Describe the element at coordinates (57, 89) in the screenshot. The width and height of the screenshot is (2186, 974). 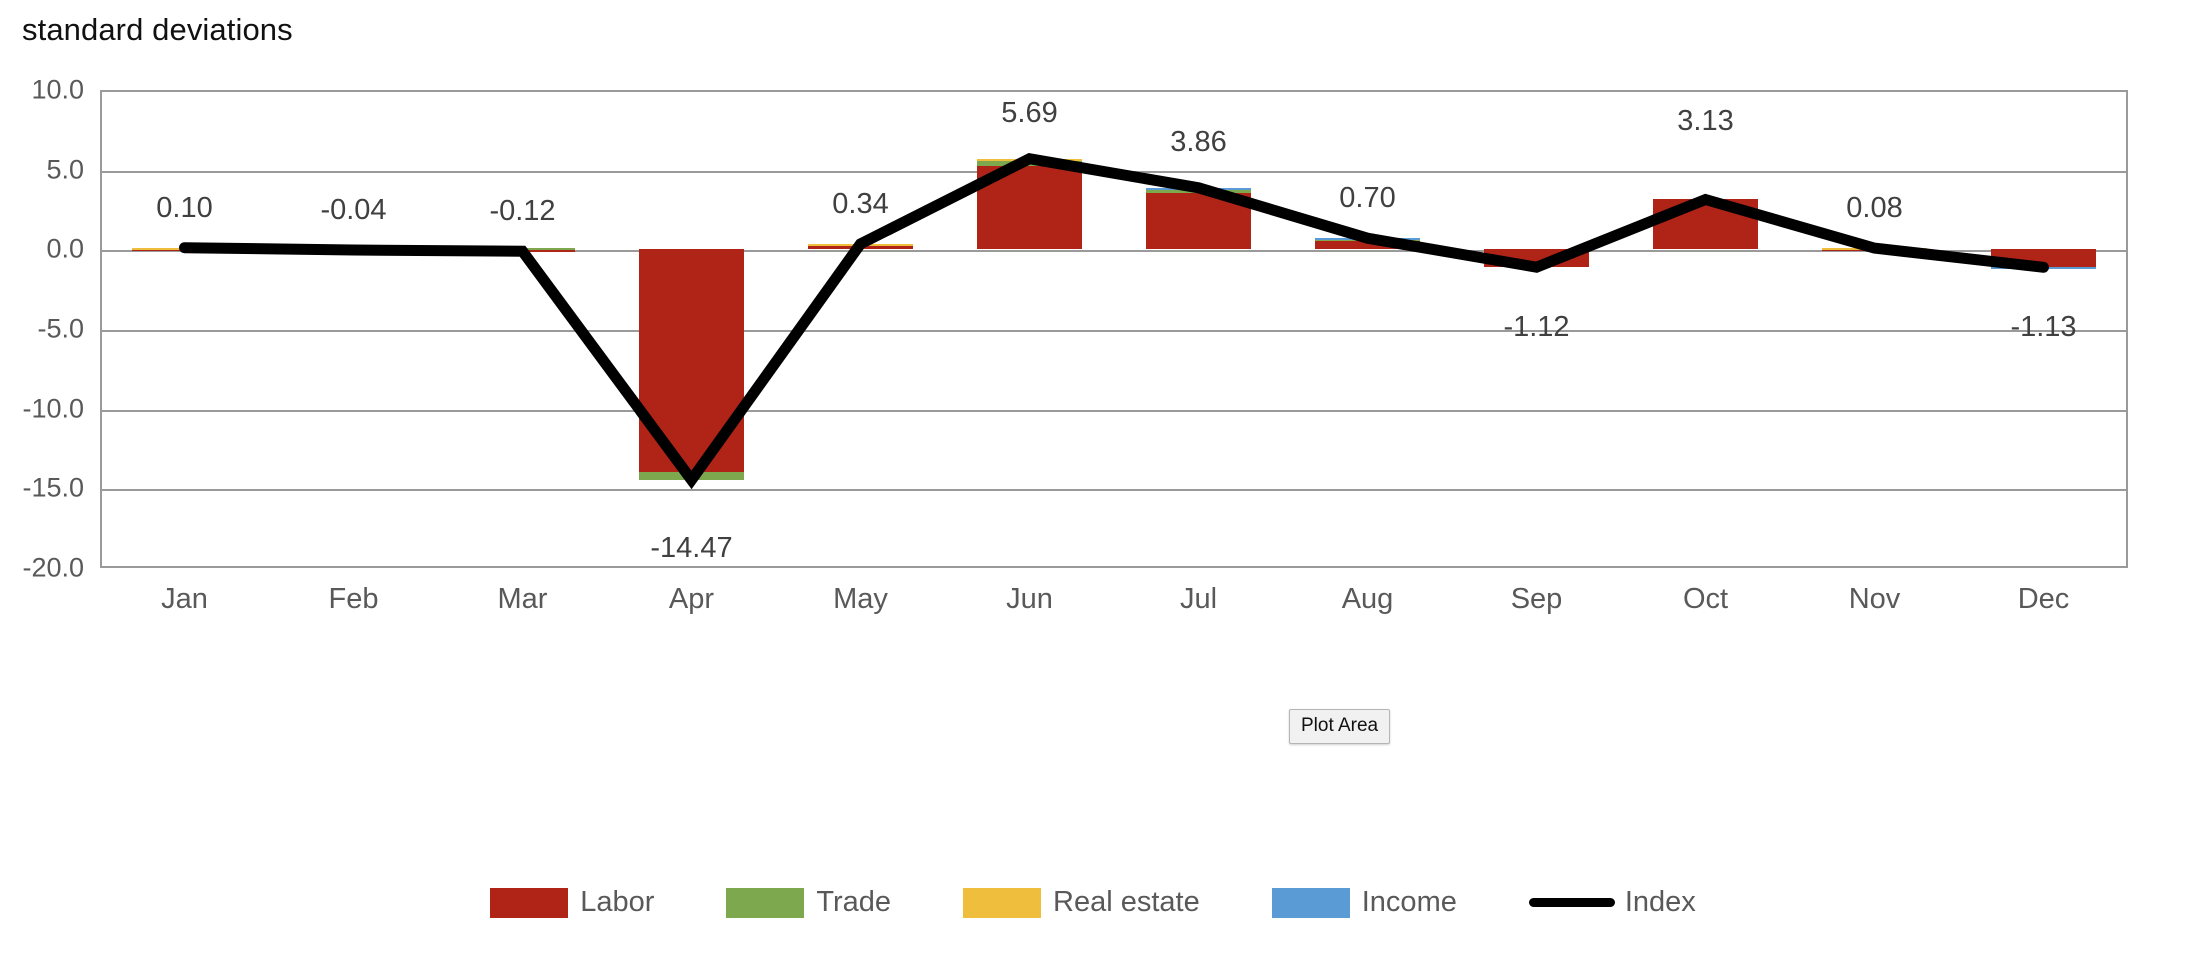
I see `y-axis-tick-label: 10.0` at that location.